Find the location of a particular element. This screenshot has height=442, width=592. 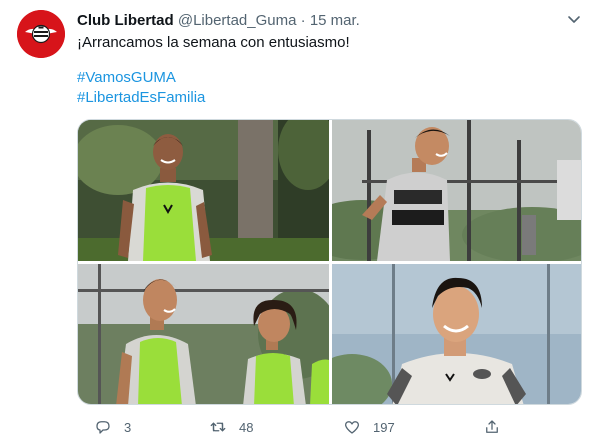

tweet-header: Club Libertad @Libertad_Guma · 15 mar. is located at coordinates (218, 21).